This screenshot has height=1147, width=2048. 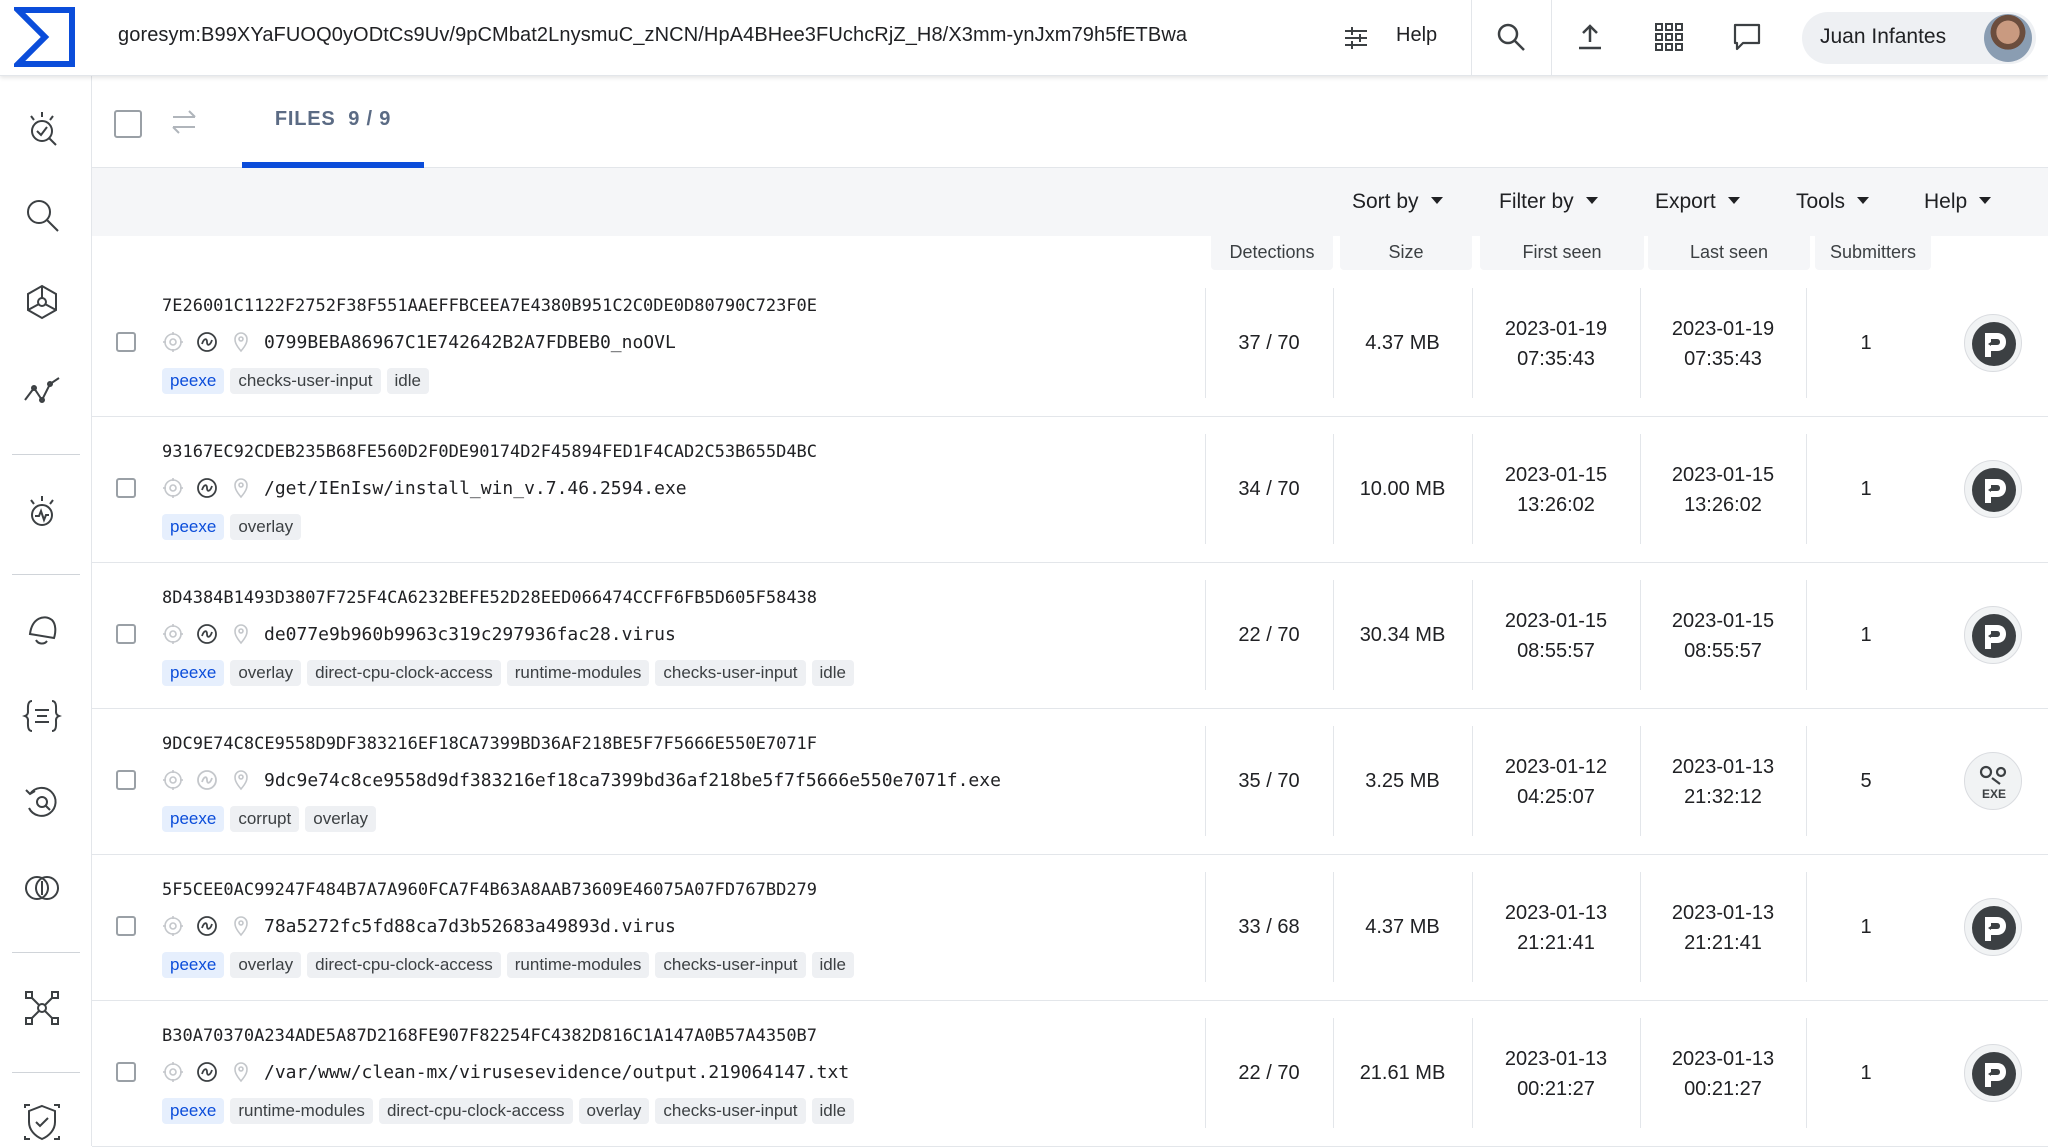 What do you see at coordinates (1416, 35) in the screenshot?
I see `help-link: Help` at bounding box center [1416, 35].